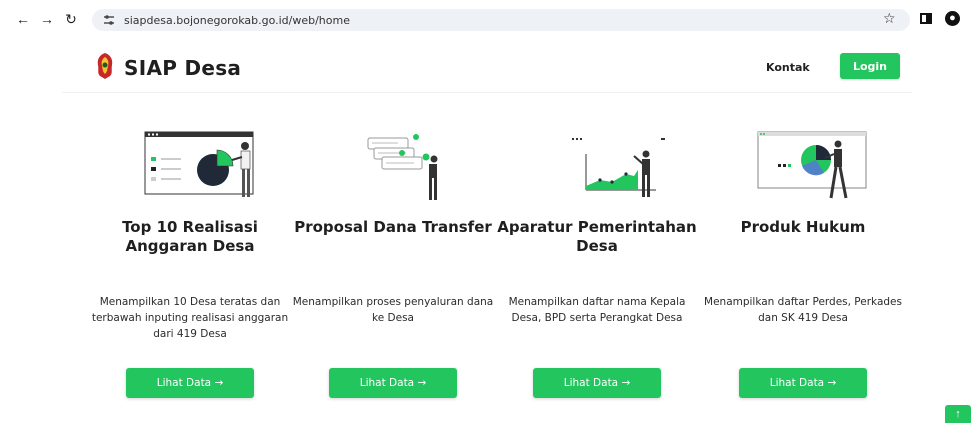 The image size is (976, 423). I want to click on proposal-documents-illustration, so click(402, 167).